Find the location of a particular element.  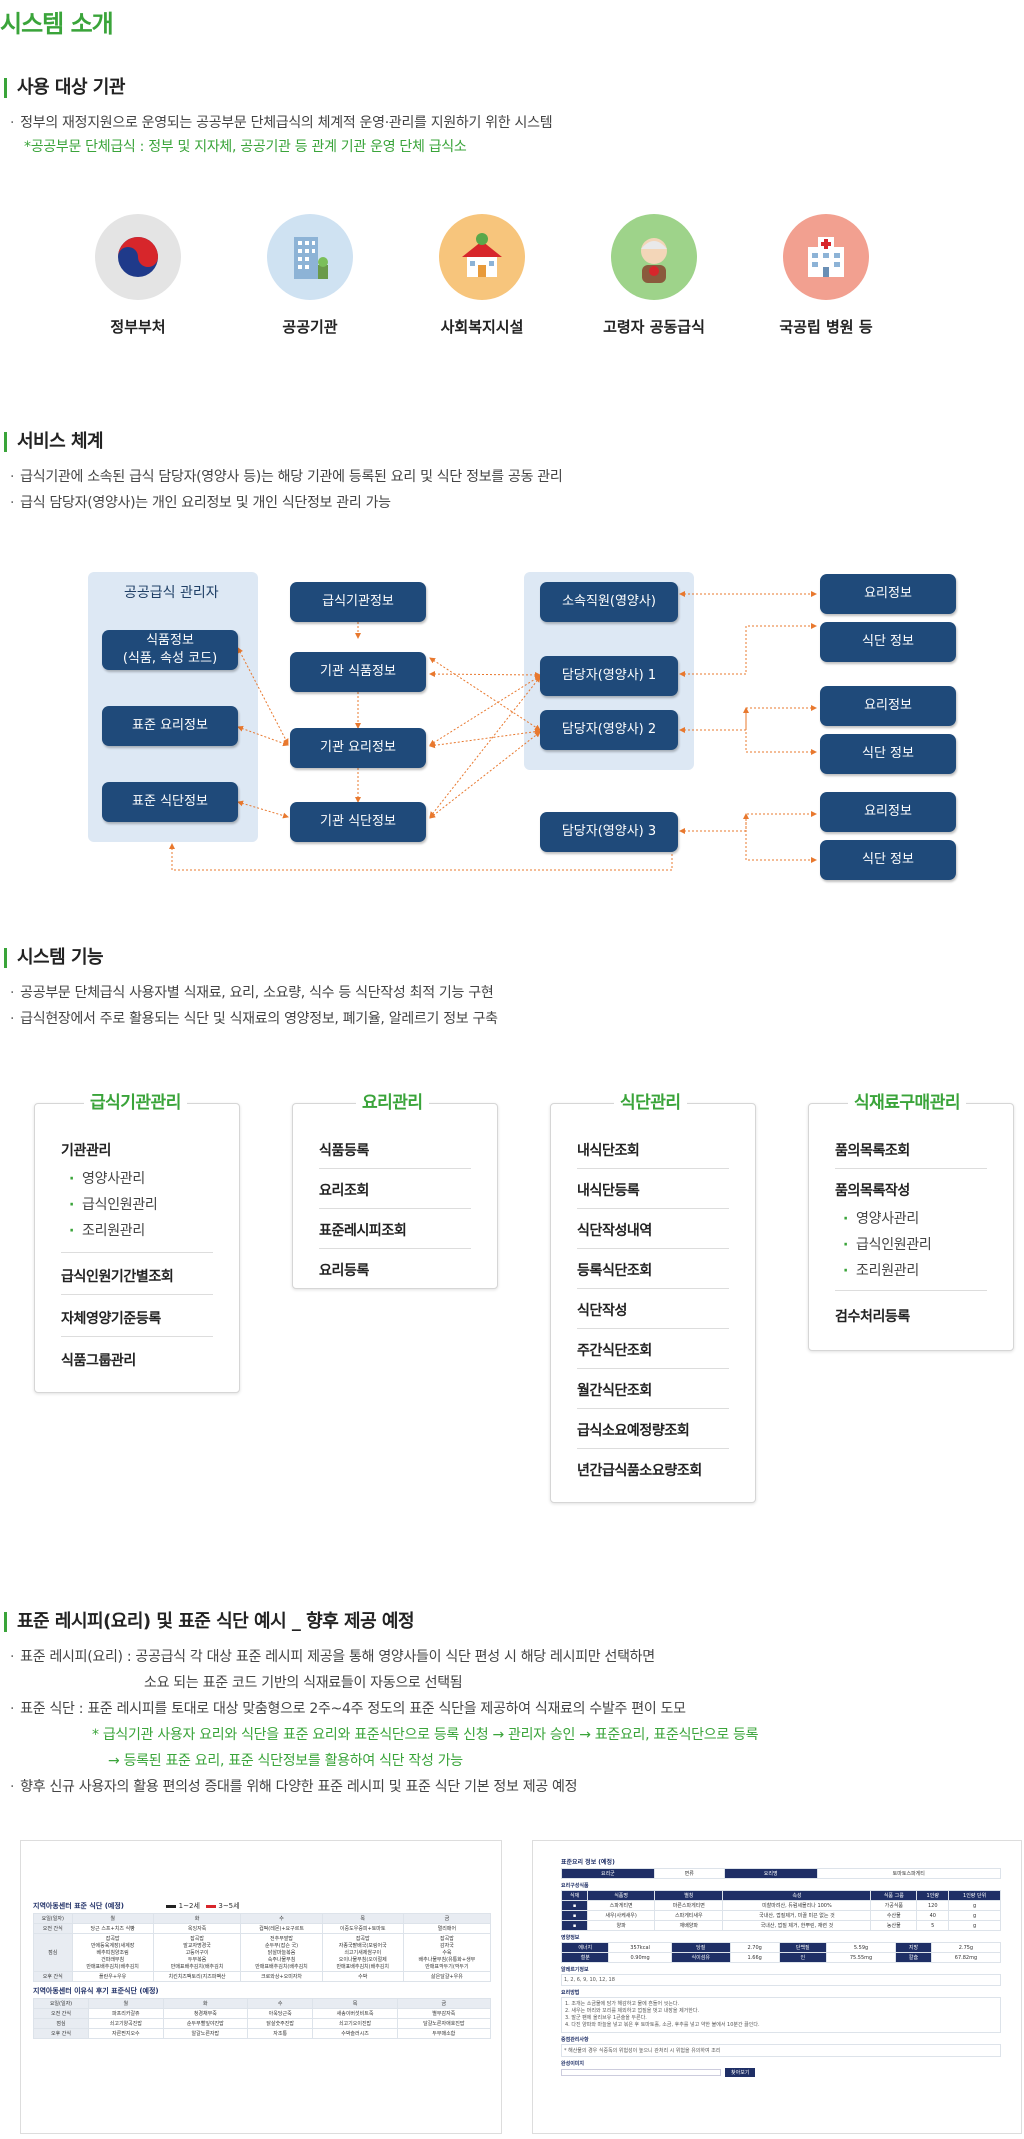

card-item: 년간급식품소요량조회 is located at coordinates (653, 1470).